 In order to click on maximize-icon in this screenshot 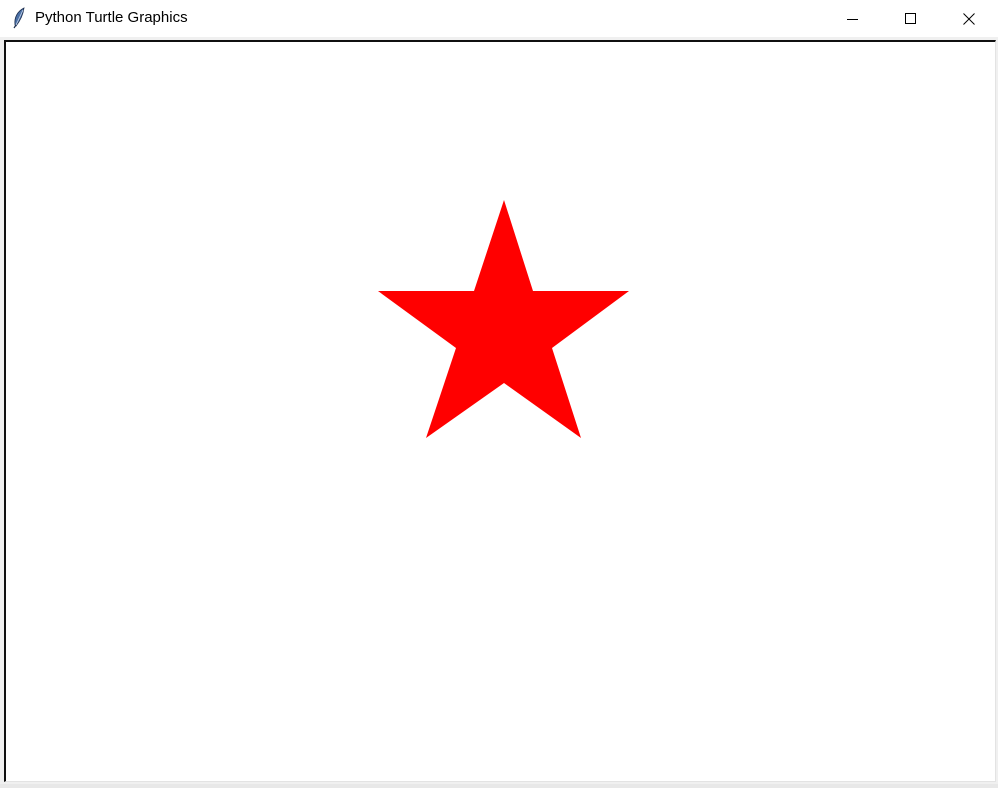, I will do `click(911, 18)`.